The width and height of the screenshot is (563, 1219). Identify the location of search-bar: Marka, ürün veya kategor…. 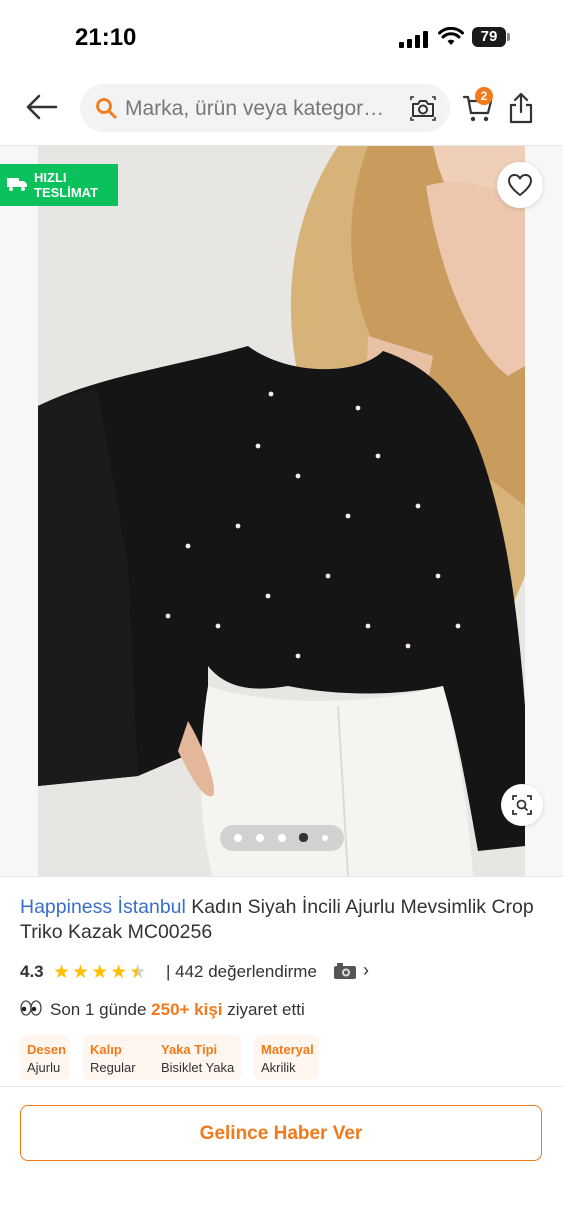
(265, 108).